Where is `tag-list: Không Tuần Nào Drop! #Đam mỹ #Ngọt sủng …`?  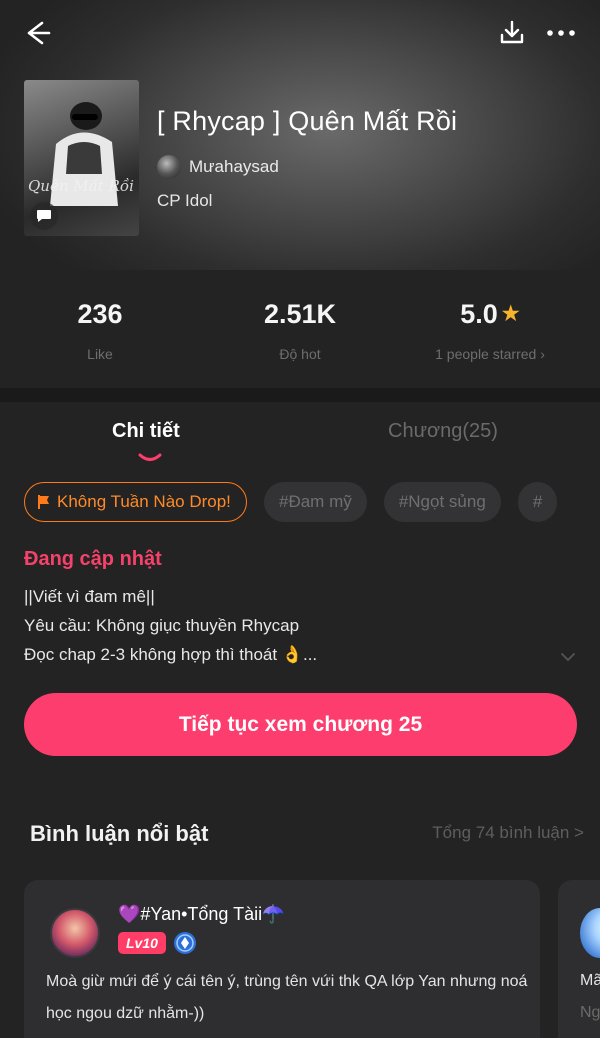
tag-list: Không Tuần Nào Drop! #Đam mỹ #Ngọt sủng … is located at coordinates (312, 503).